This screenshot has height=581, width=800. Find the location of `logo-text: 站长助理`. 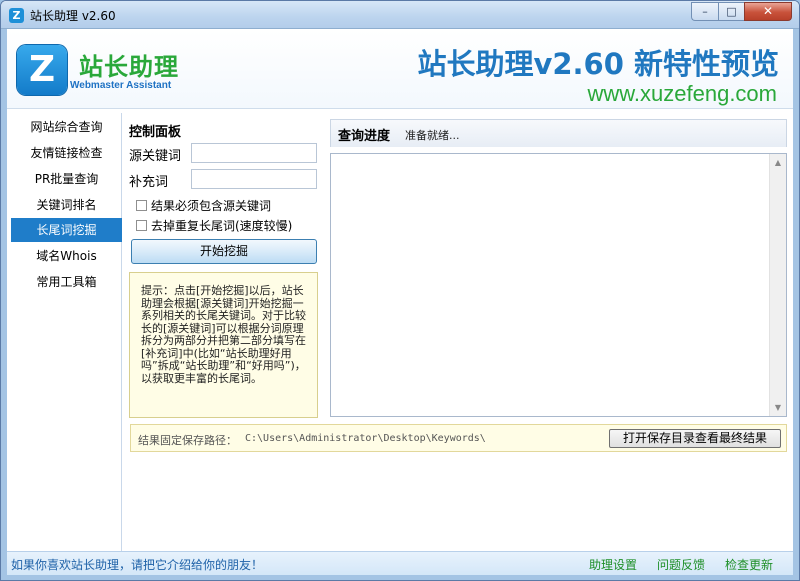

logo-text: 站长助理 is located at coordinates (129, 67).